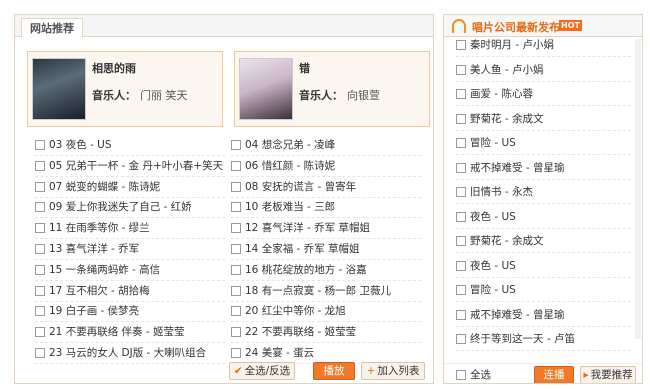  I want to click on hot-badge: HOT, so click(570, 25).